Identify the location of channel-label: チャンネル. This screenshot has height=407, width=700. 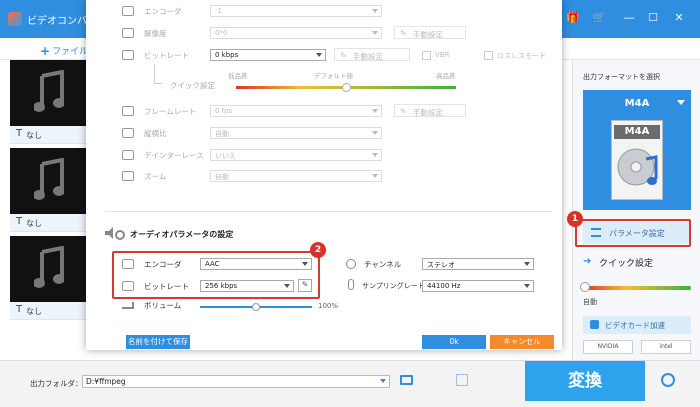
(383, 264).